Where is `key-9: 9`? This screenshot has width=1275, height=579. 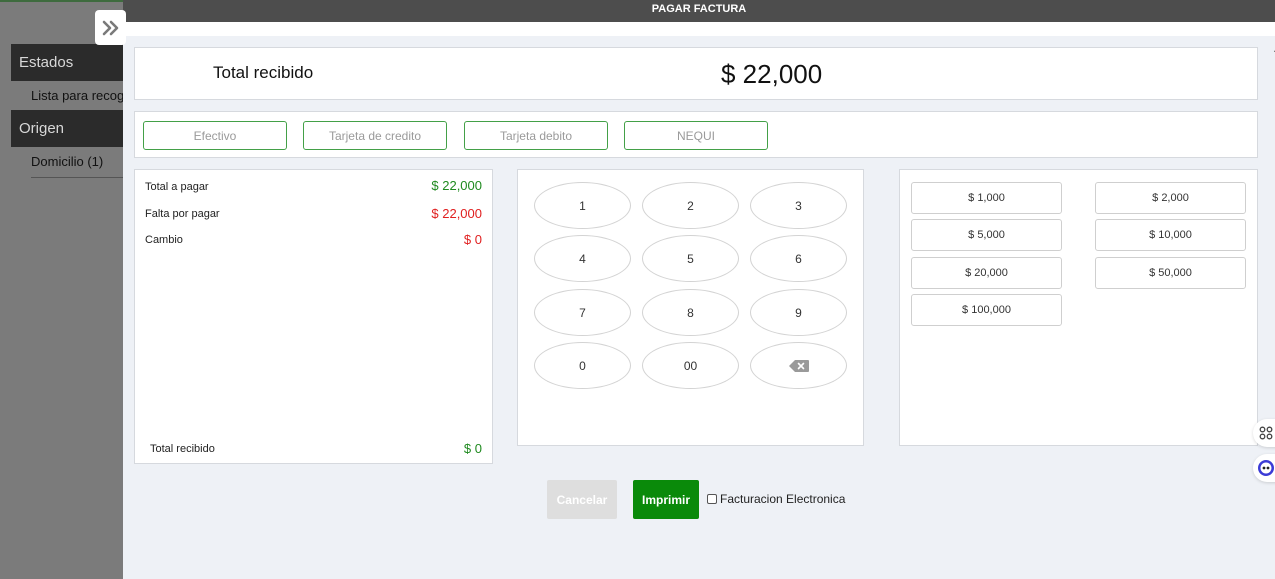
key-9: 9 is located at coordinates (798, 312).